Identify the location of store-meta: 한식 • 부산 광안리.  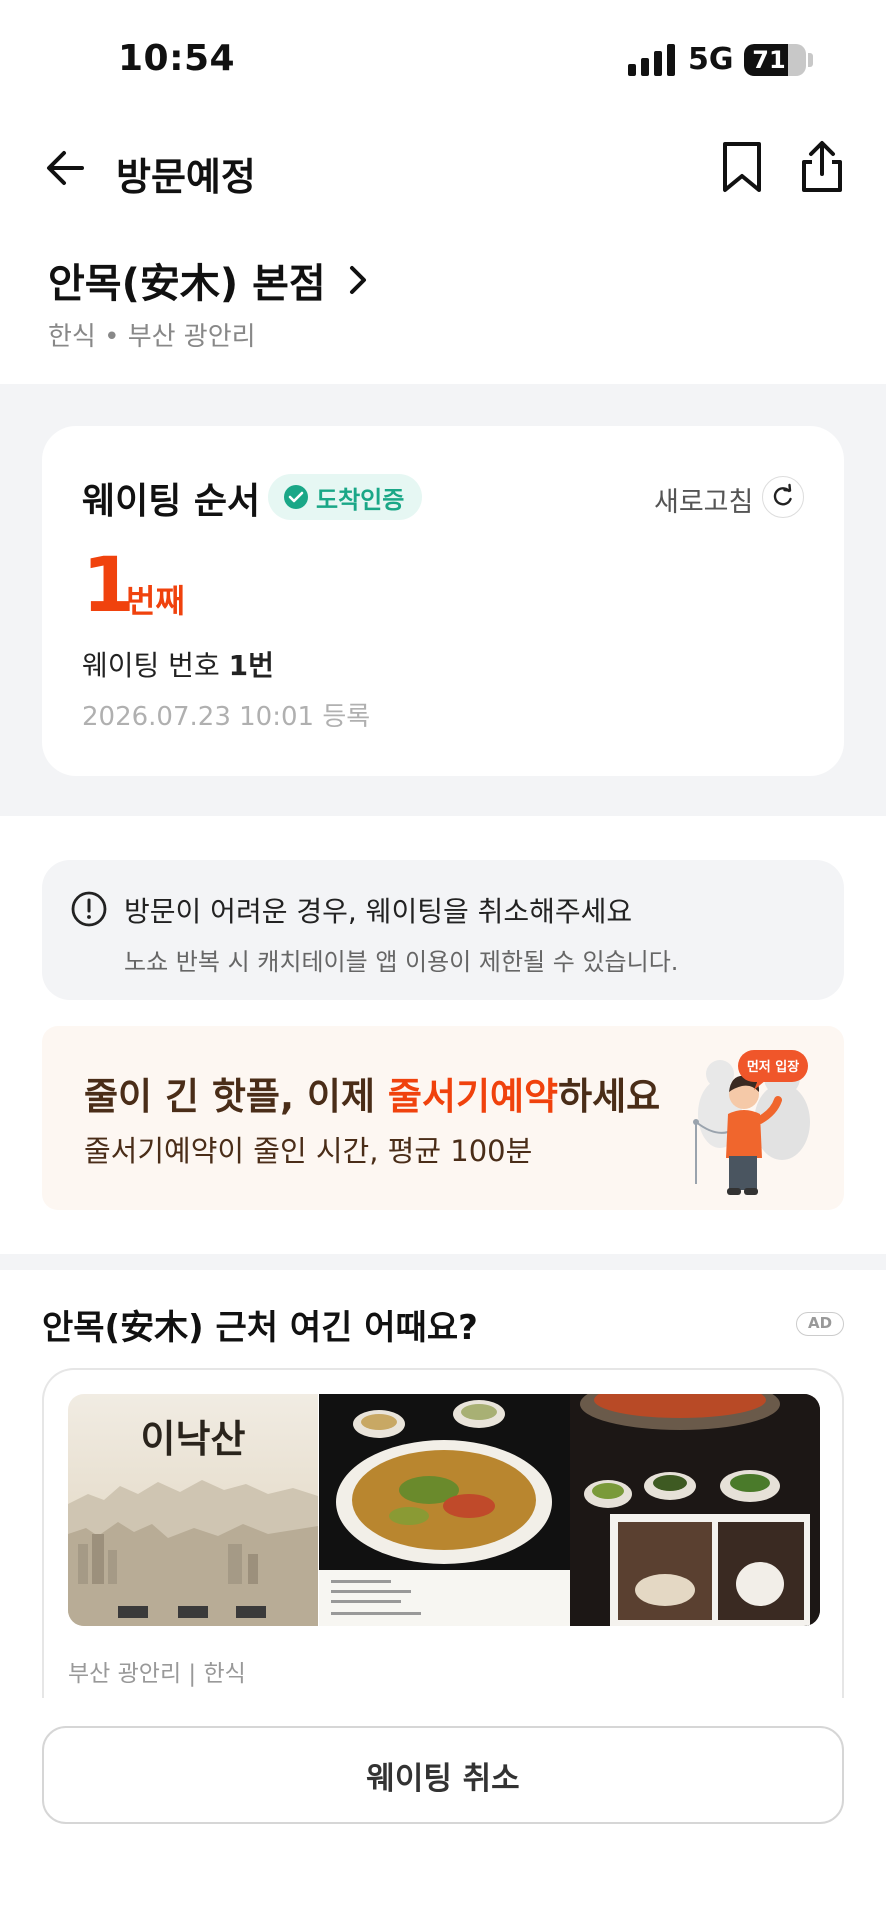
(152, 337).